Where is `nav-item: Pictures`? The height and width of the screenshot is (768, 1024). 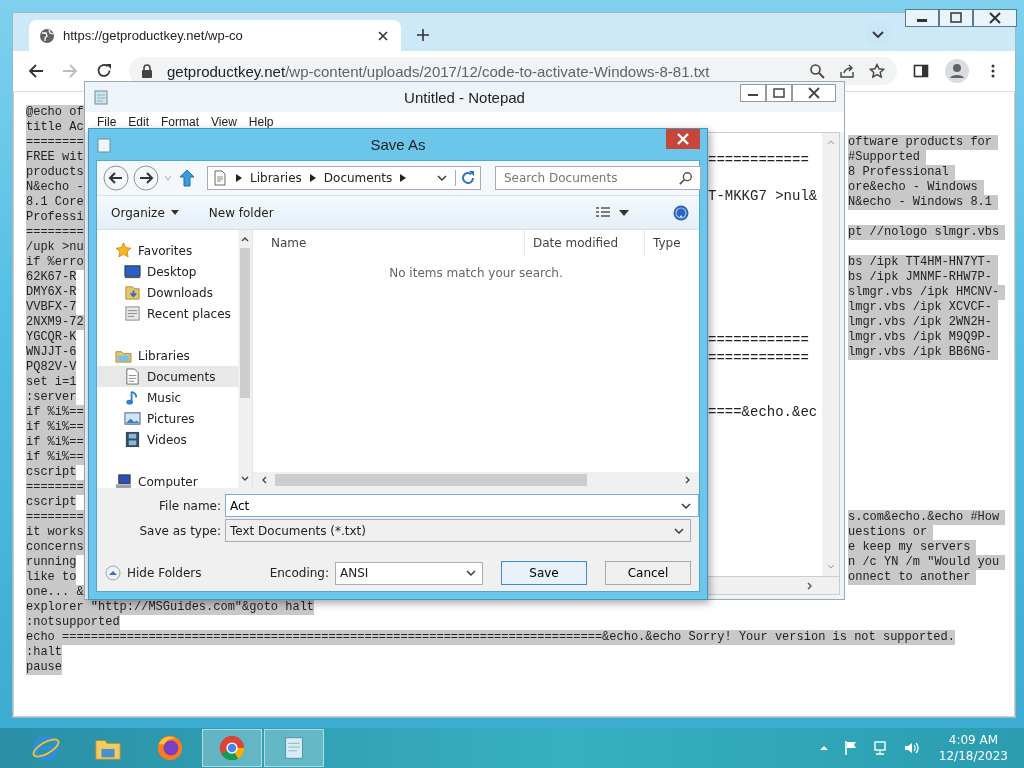
nav-item: Pictures is located at coordinates (167, 418).